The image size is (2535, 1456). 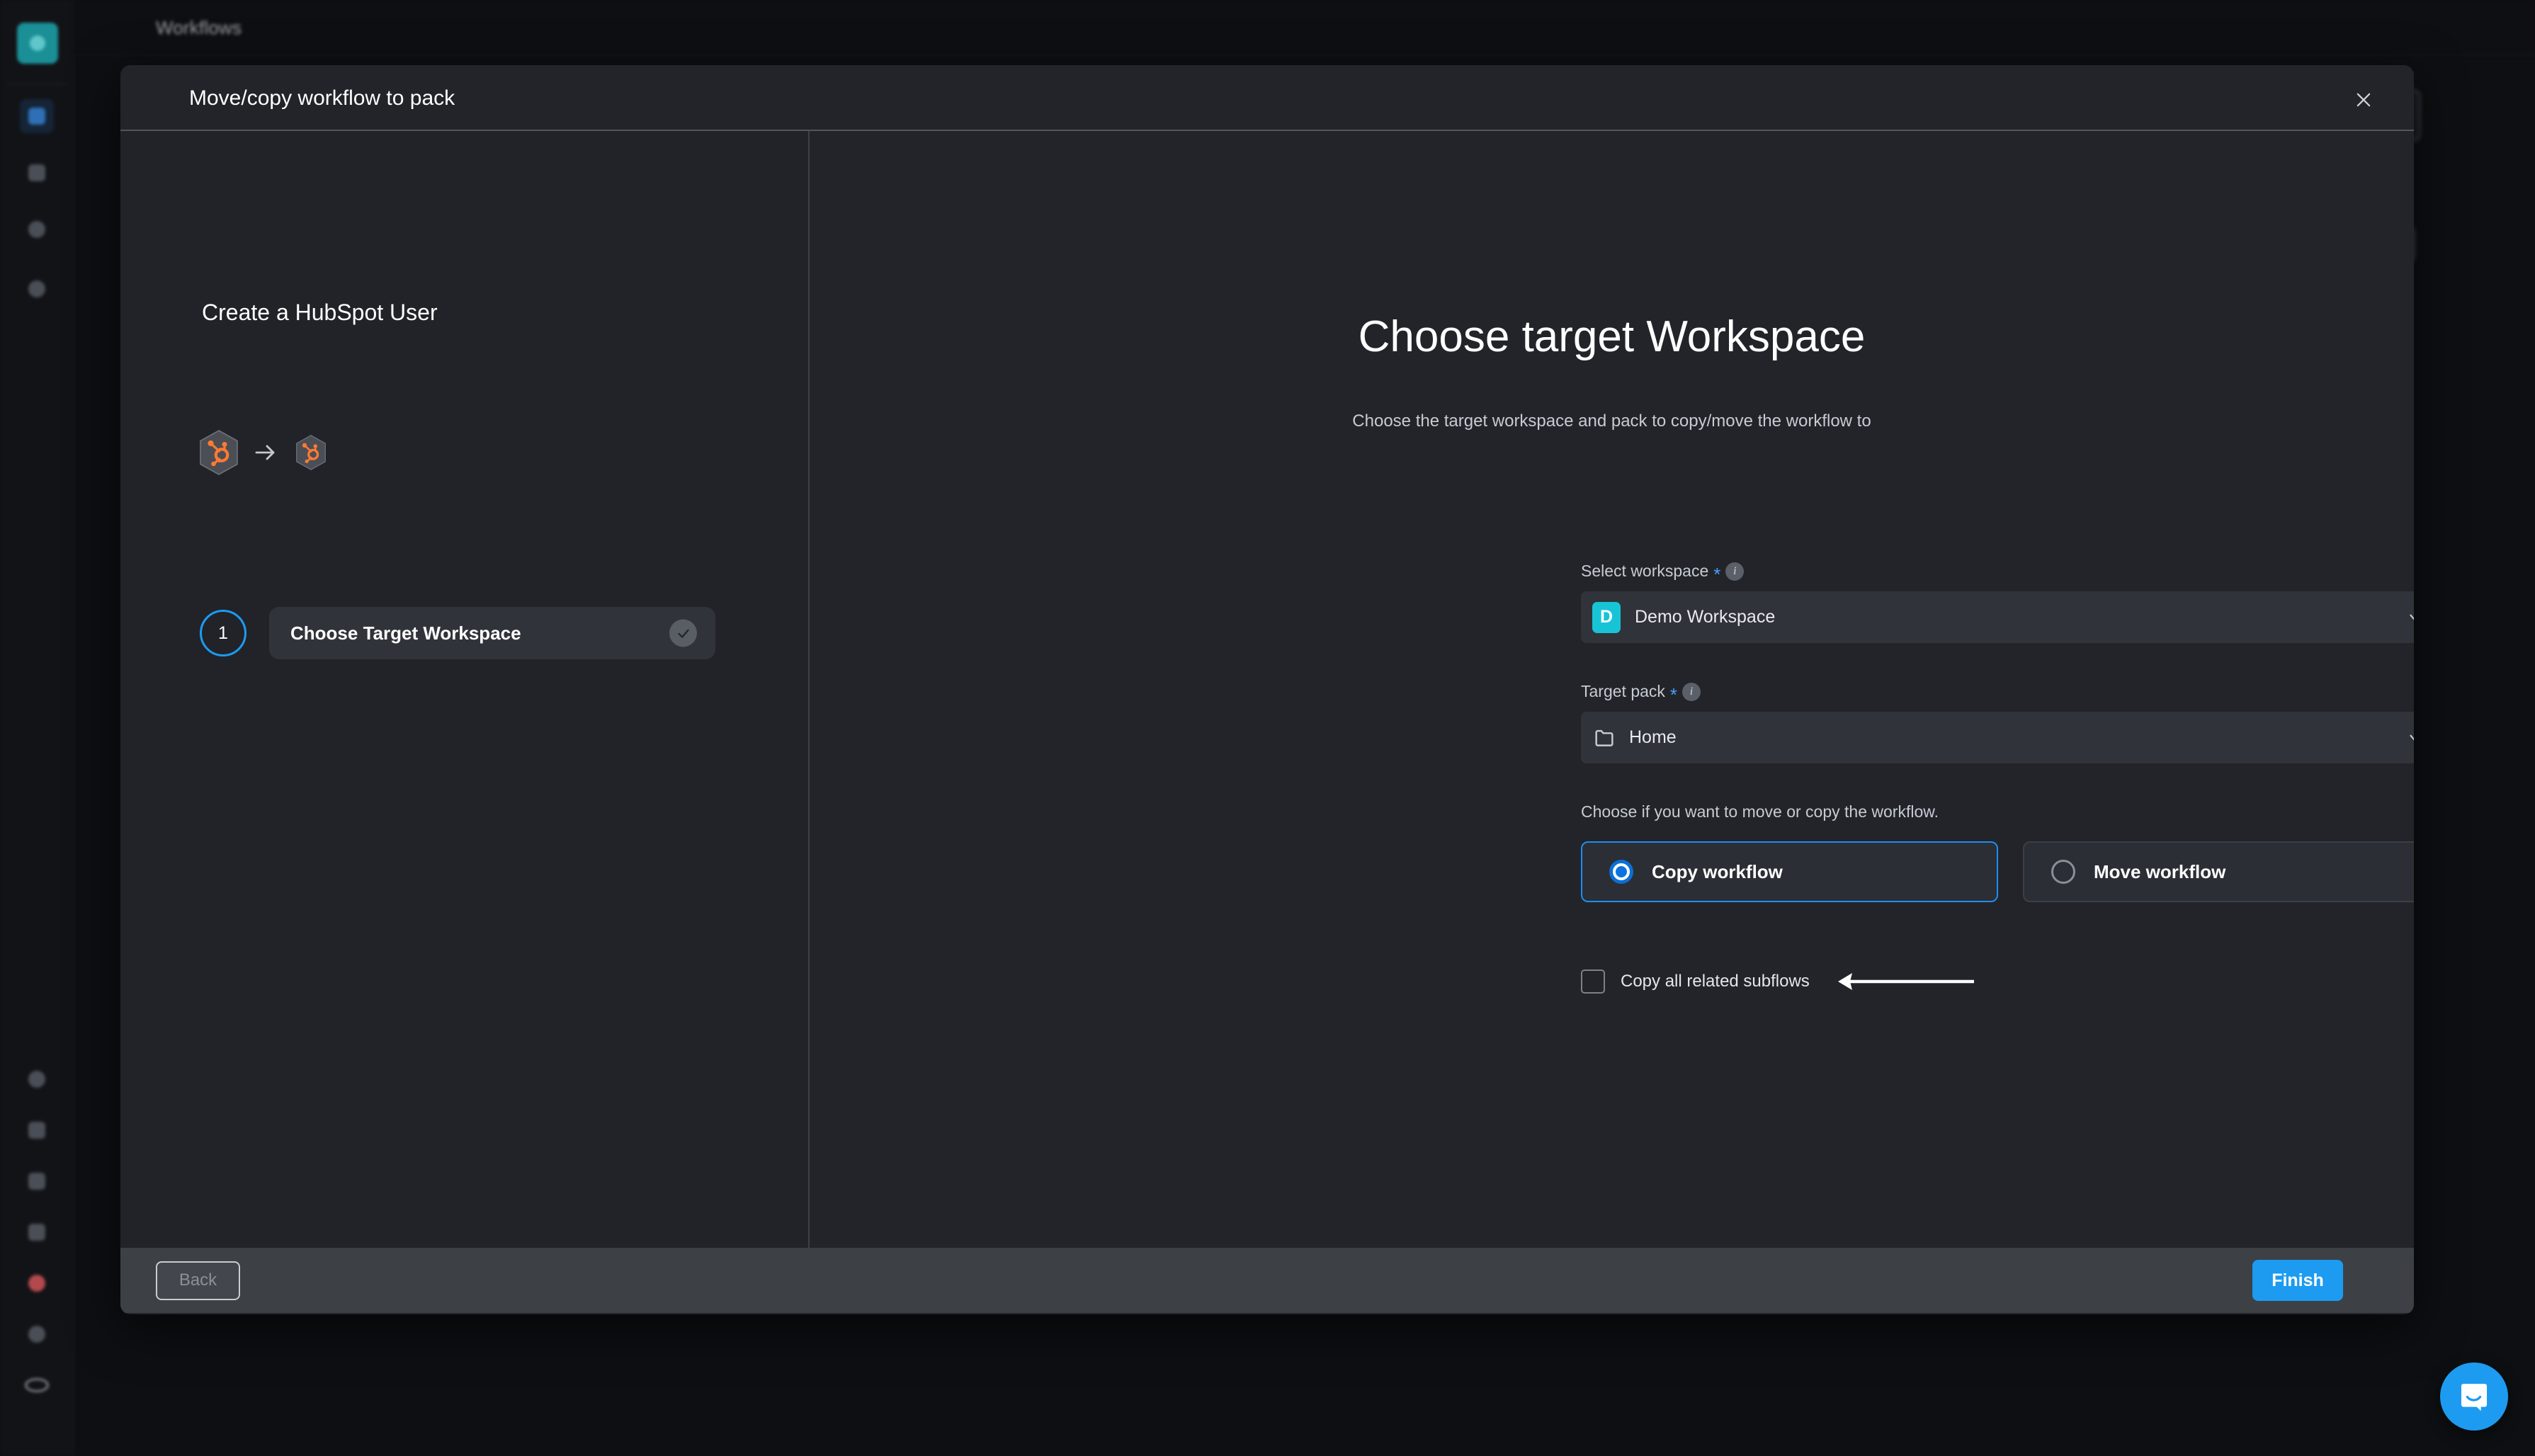 What do you see at coordinates (2297, 1281) in the screenshot?
I see `finish-button: Finish` at bounding box center [2297, 1281].